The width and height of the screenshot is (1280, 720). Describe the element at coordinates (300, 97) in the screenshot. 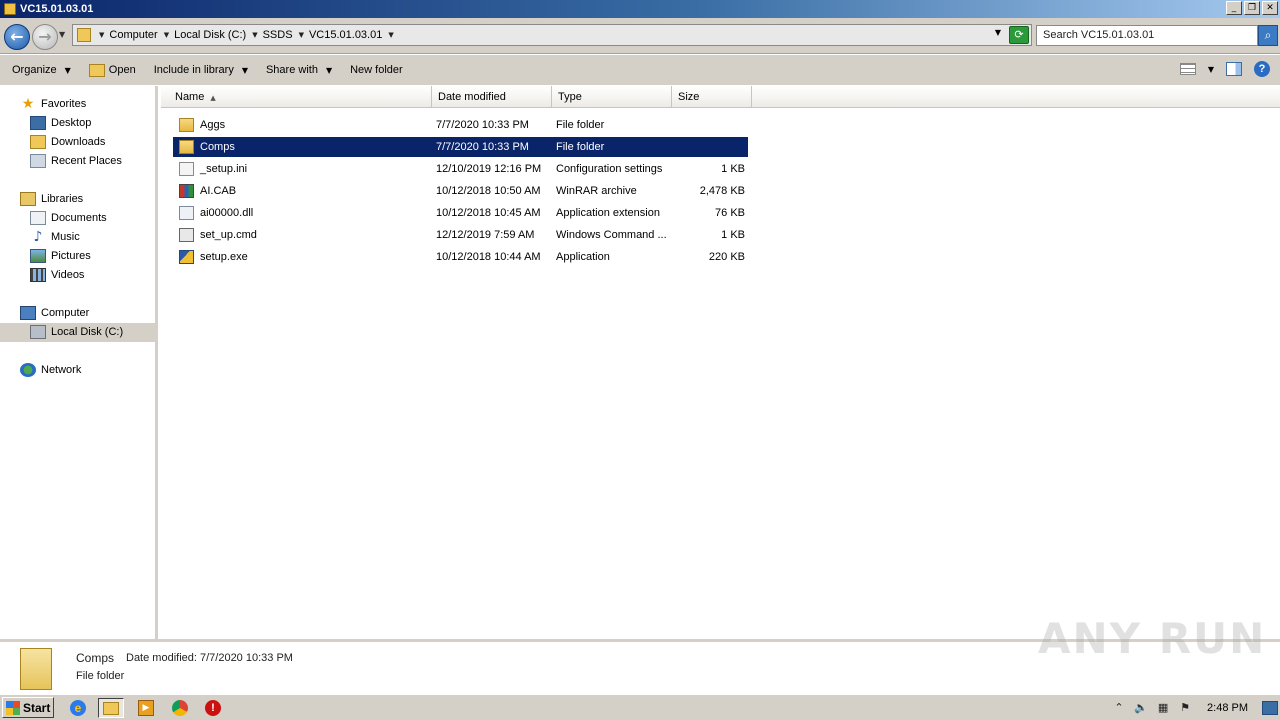

I see `column-header-name: Name ▲` at that location.